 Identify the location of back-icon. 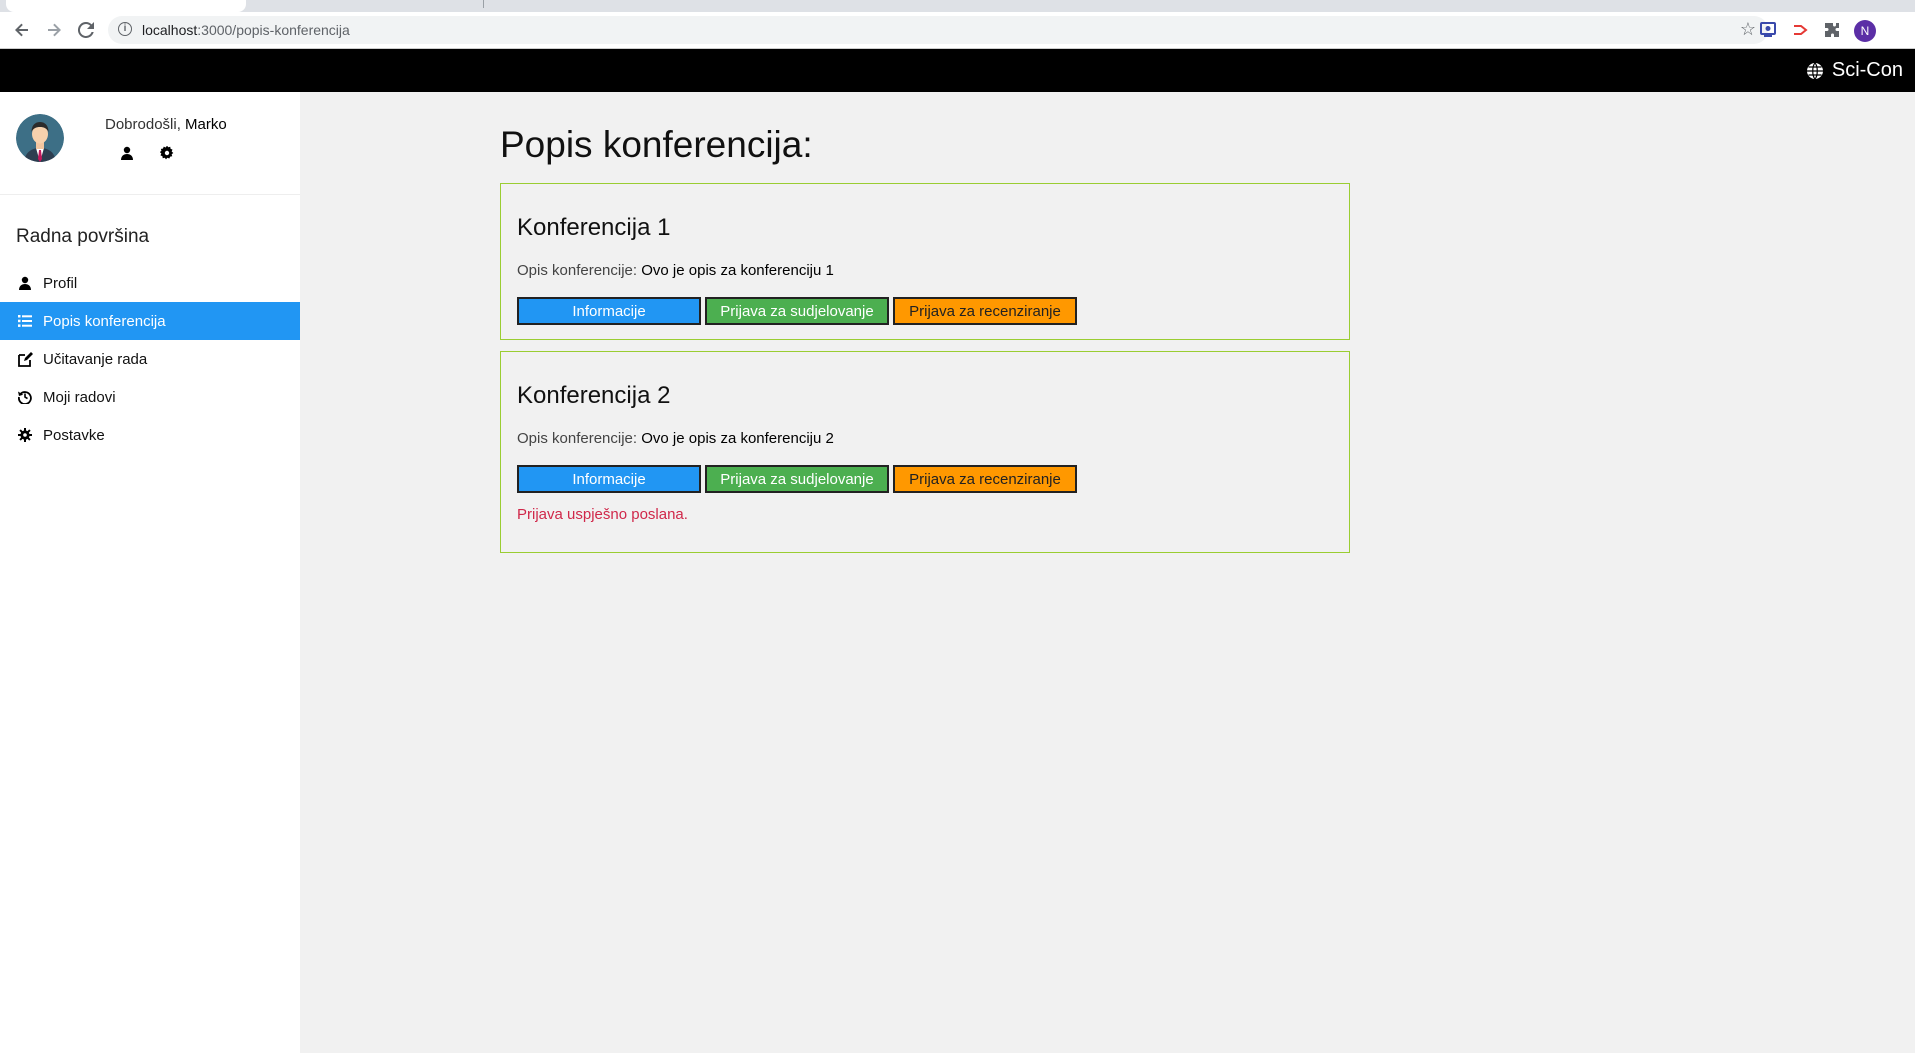
(22, 30).